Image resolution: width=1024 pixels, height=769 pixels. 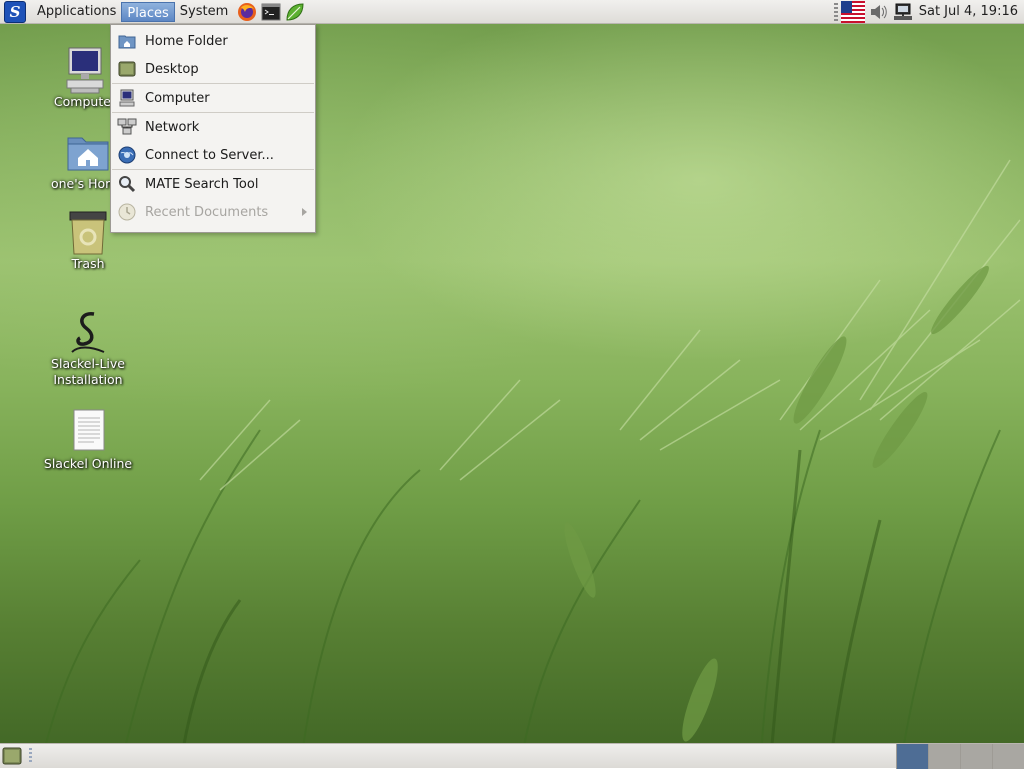 What do you see at coordinates (127, 155) in the screenshot?
I see `connect-server-icon` at bounding box center [127, 155].